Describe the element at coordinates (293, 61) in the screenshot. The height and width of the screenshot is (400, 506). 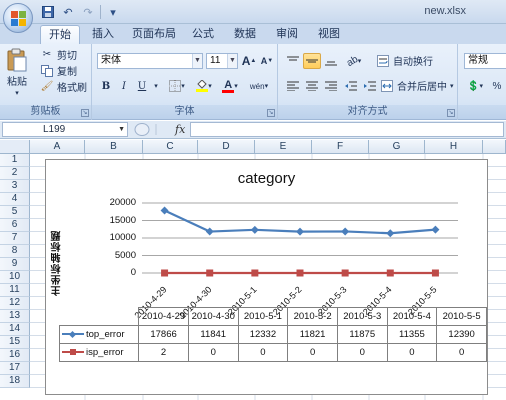
I see `align-top-button` at that location.